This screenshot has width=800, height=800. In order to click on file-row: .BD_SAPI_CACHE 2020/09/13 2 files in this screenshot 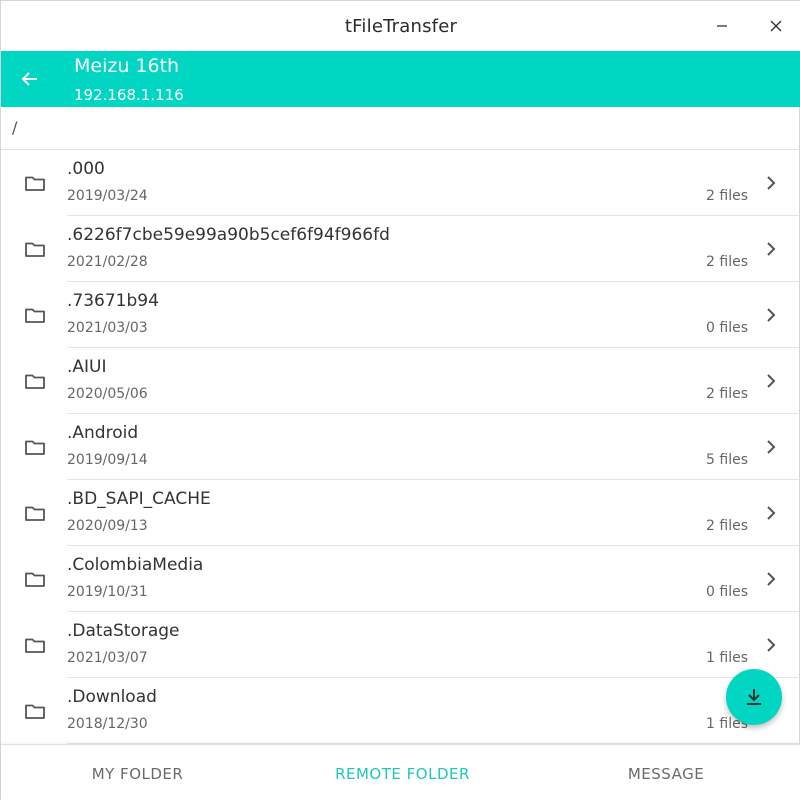, I will do `click(400, 513)`.